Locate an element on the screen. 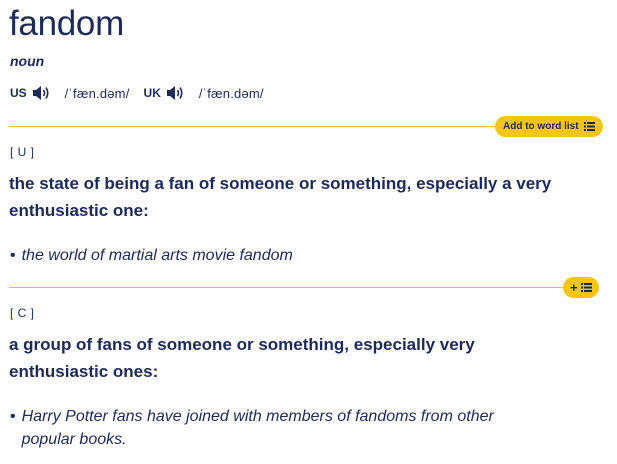  example-sentence: • the world of martial arts movie fandom is located at coordinates (290, 255).